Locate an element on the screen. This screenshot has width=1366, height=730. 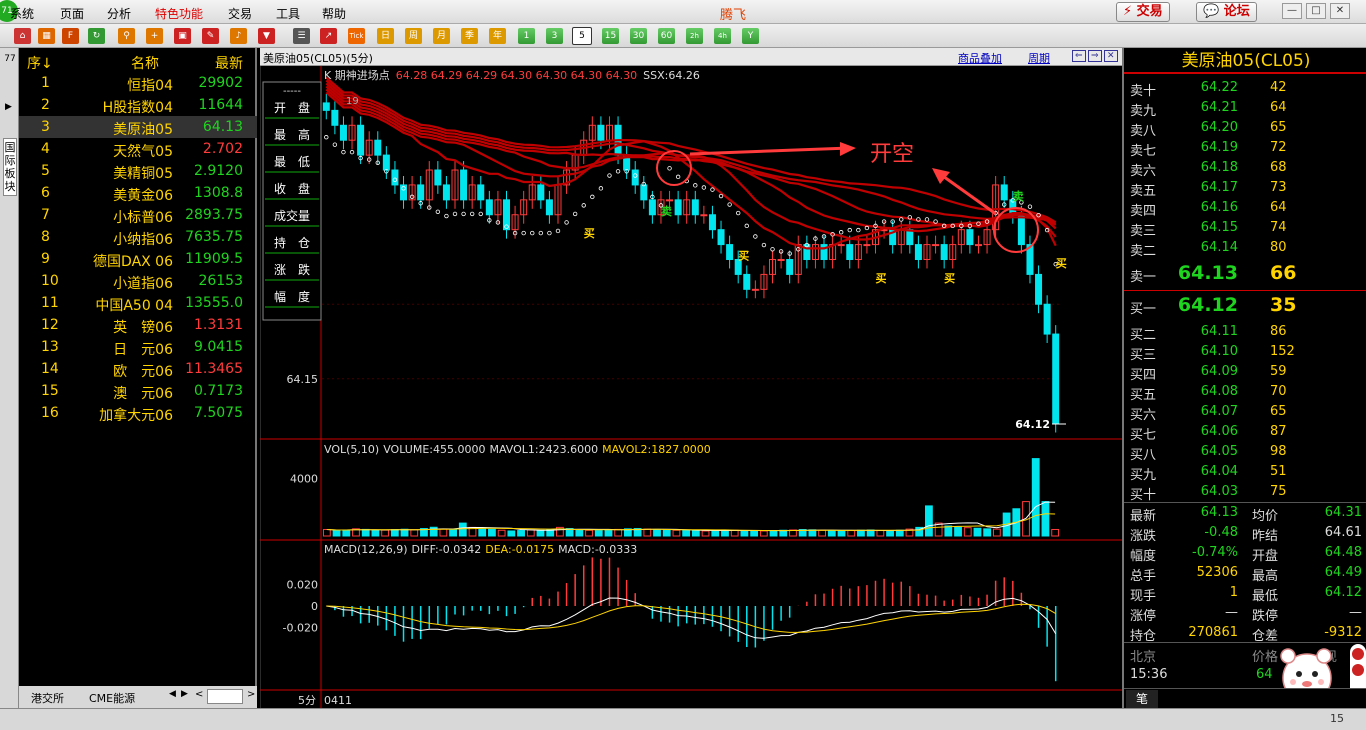
tab-hkex: 港交所 is located at coordinates (47, 698).